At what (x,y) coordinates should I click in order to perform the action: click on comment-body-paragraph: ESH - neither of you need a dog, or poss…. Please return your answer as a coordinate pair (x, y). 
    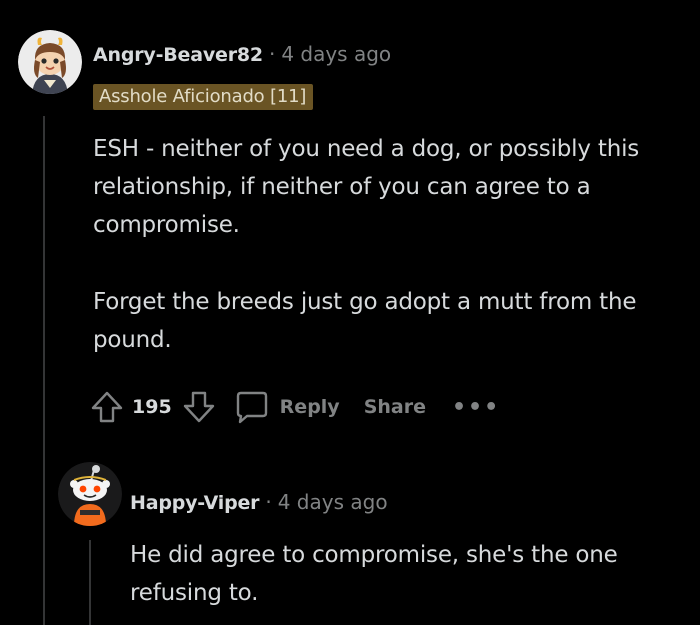
    Looking at the image, I should click on (366, 187).